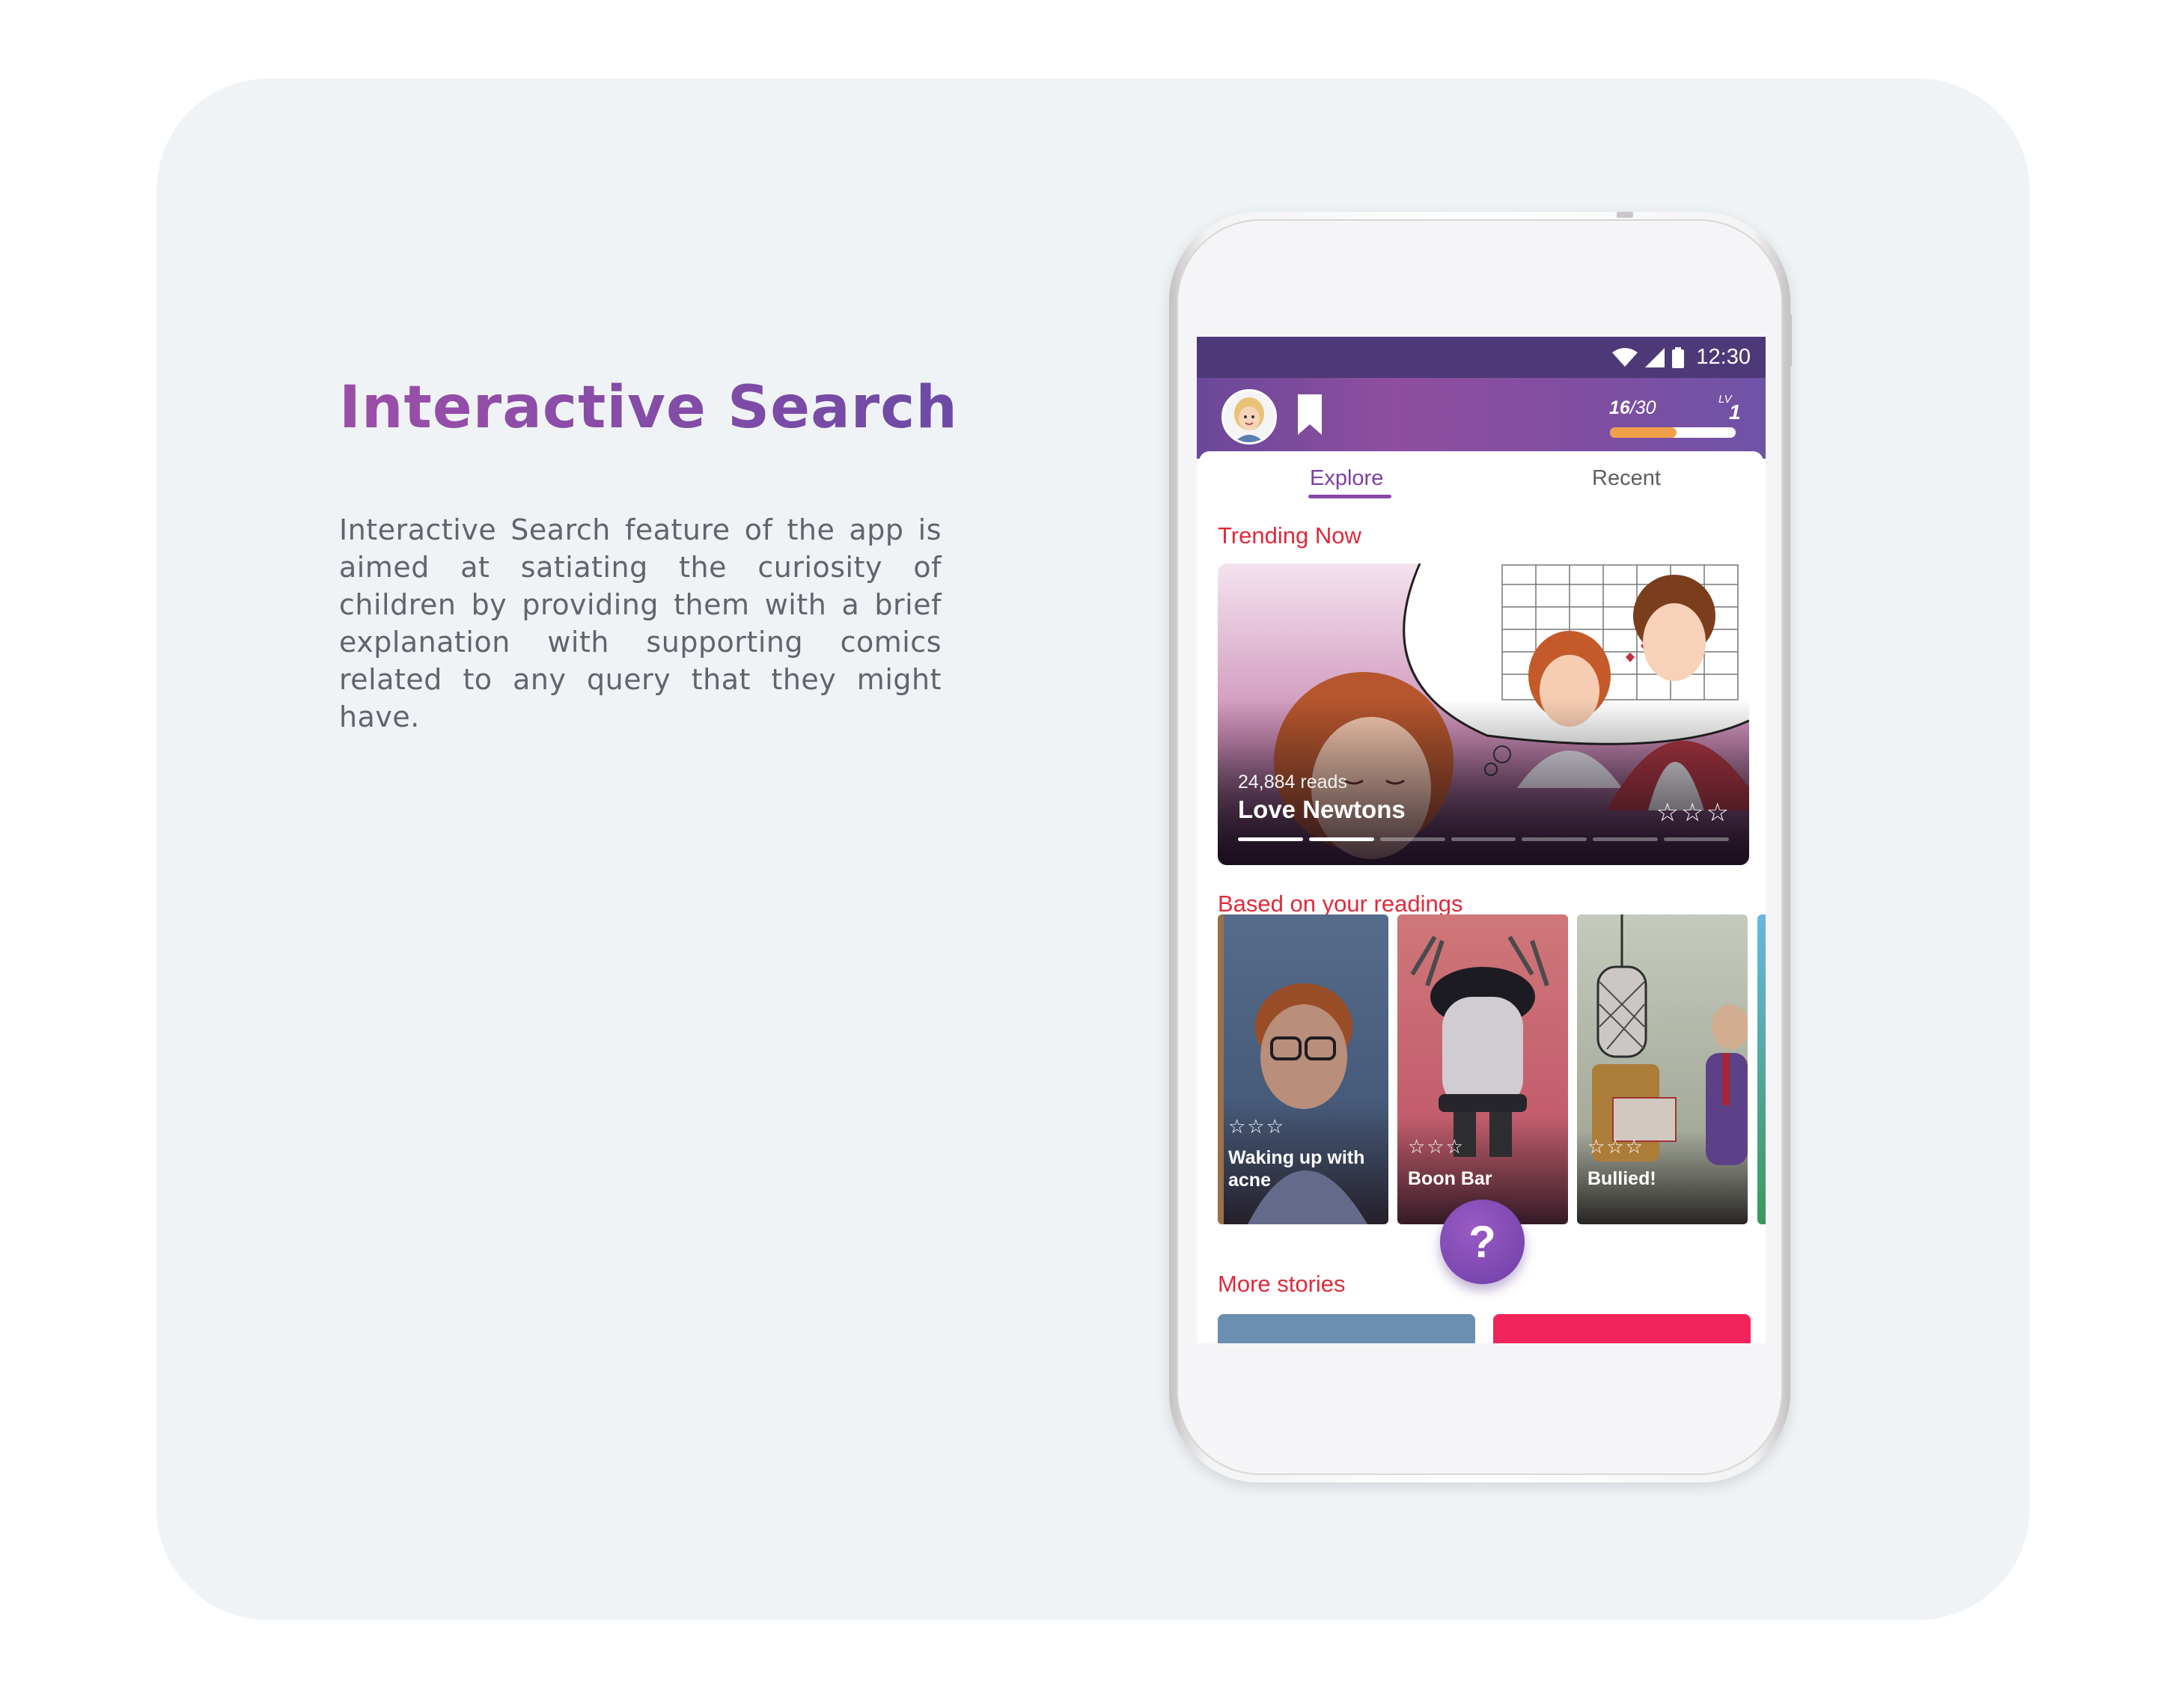 Image resolution: width=2184 pixels, height=1698 pixels. I want to click on bookmark-icon, so click(1309, 414).